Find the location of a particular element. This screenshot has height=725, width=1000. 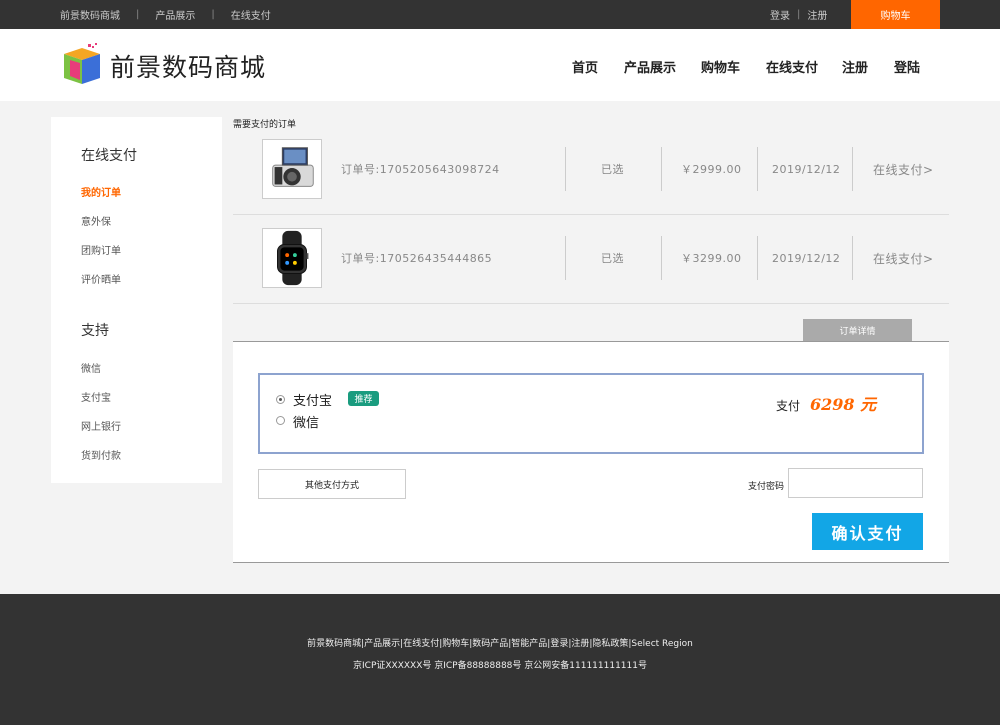

order-price: ￥3299.00 is located at coordinates (711, 258).